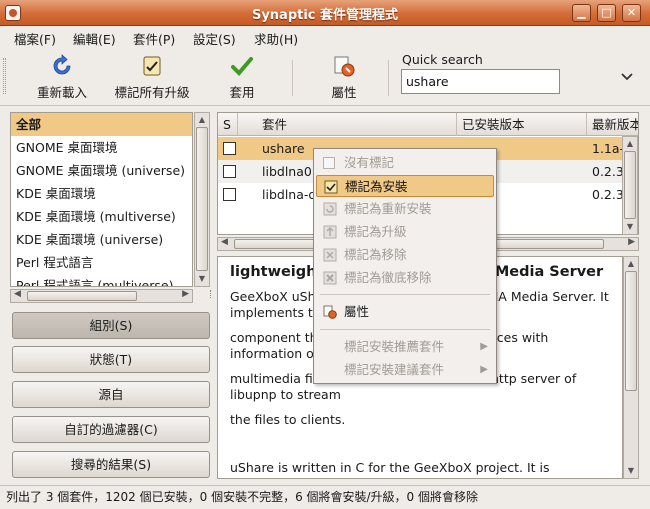 Image resolution: width=650 pixels, height=509 pixels. I want to click on apply-check-icon, so click(242, 66).